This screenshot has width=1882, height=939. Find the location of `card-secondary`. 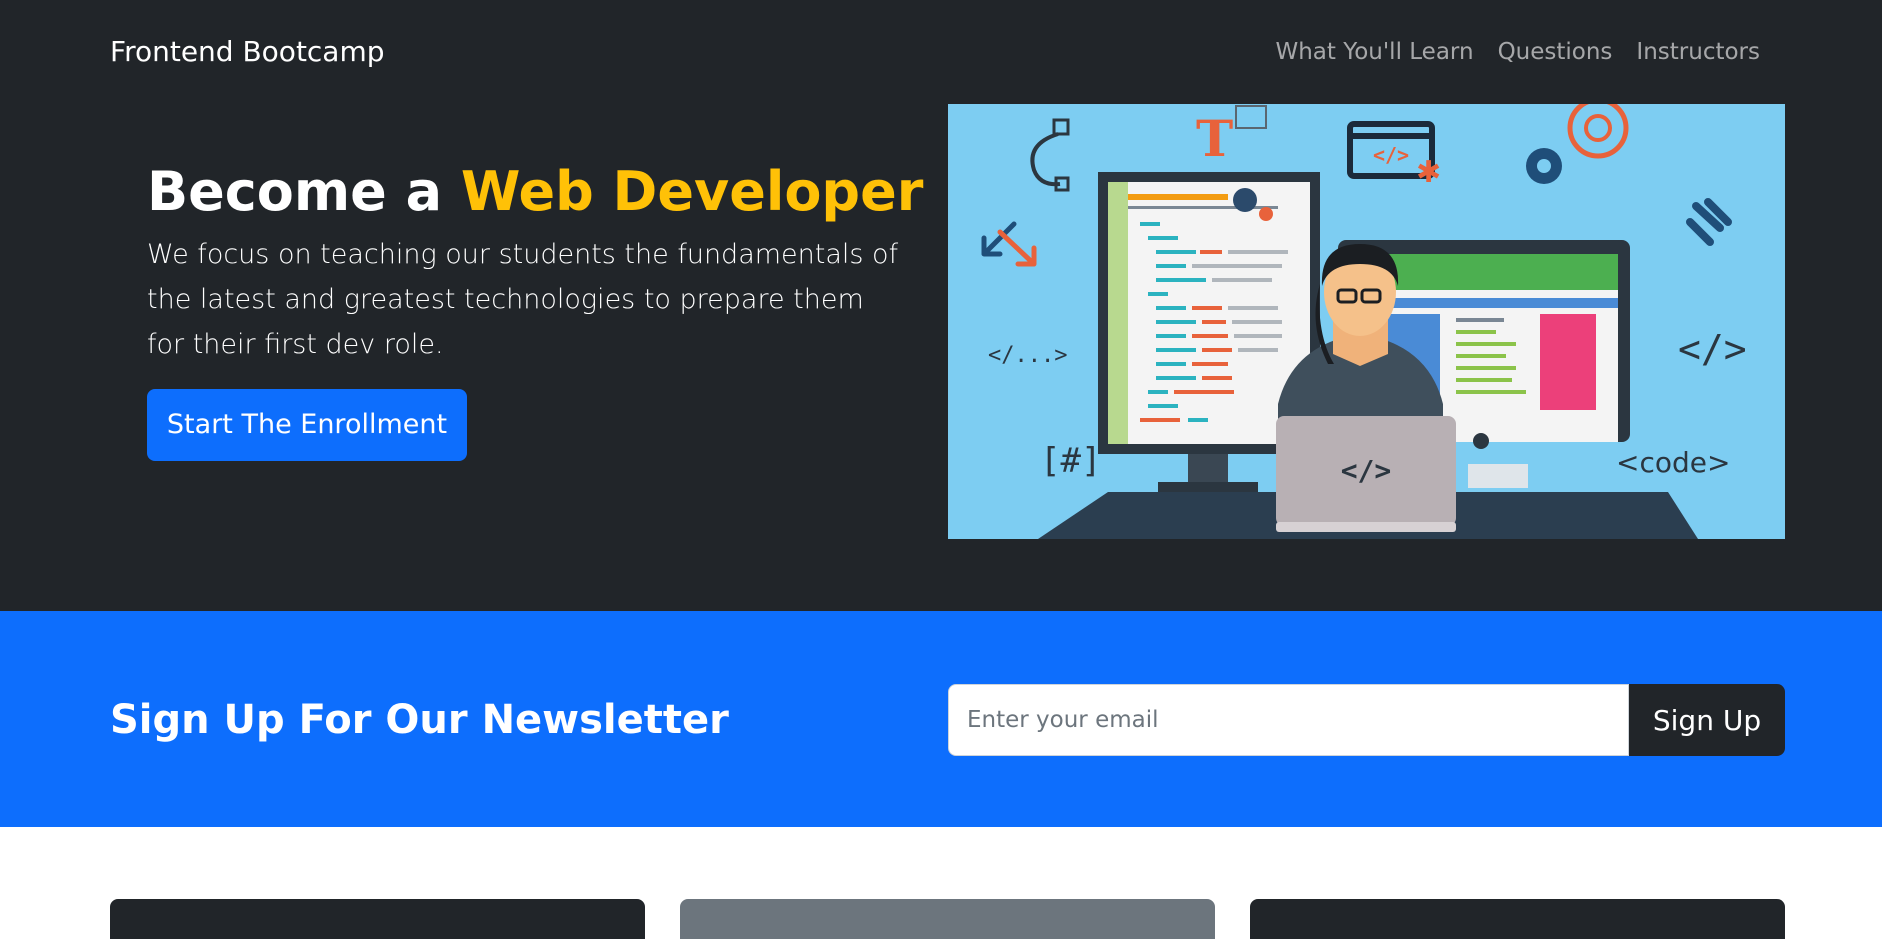

card-secondary is located at coordinates (947, 919).